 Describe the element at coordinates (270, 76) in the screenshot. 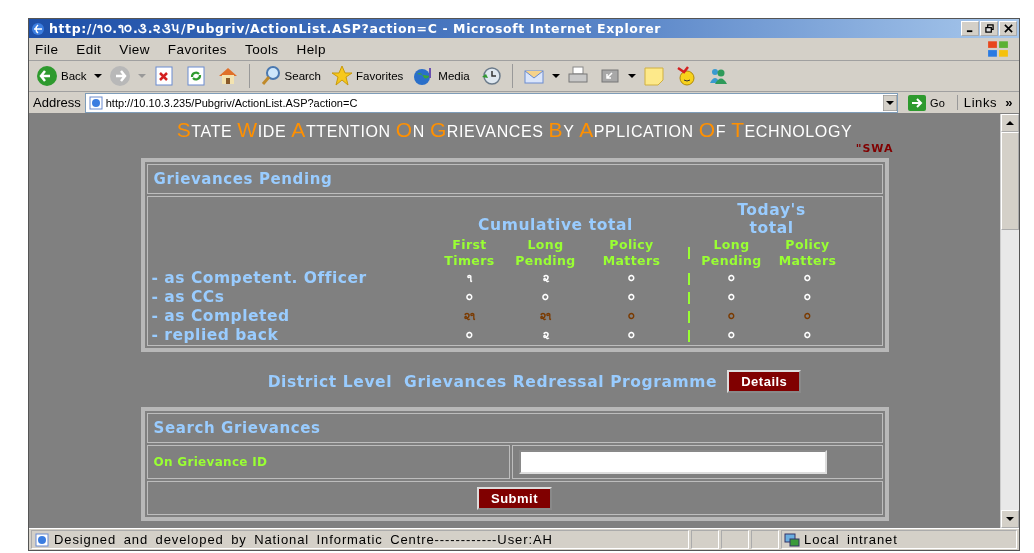

I see `search-icon` at that location.